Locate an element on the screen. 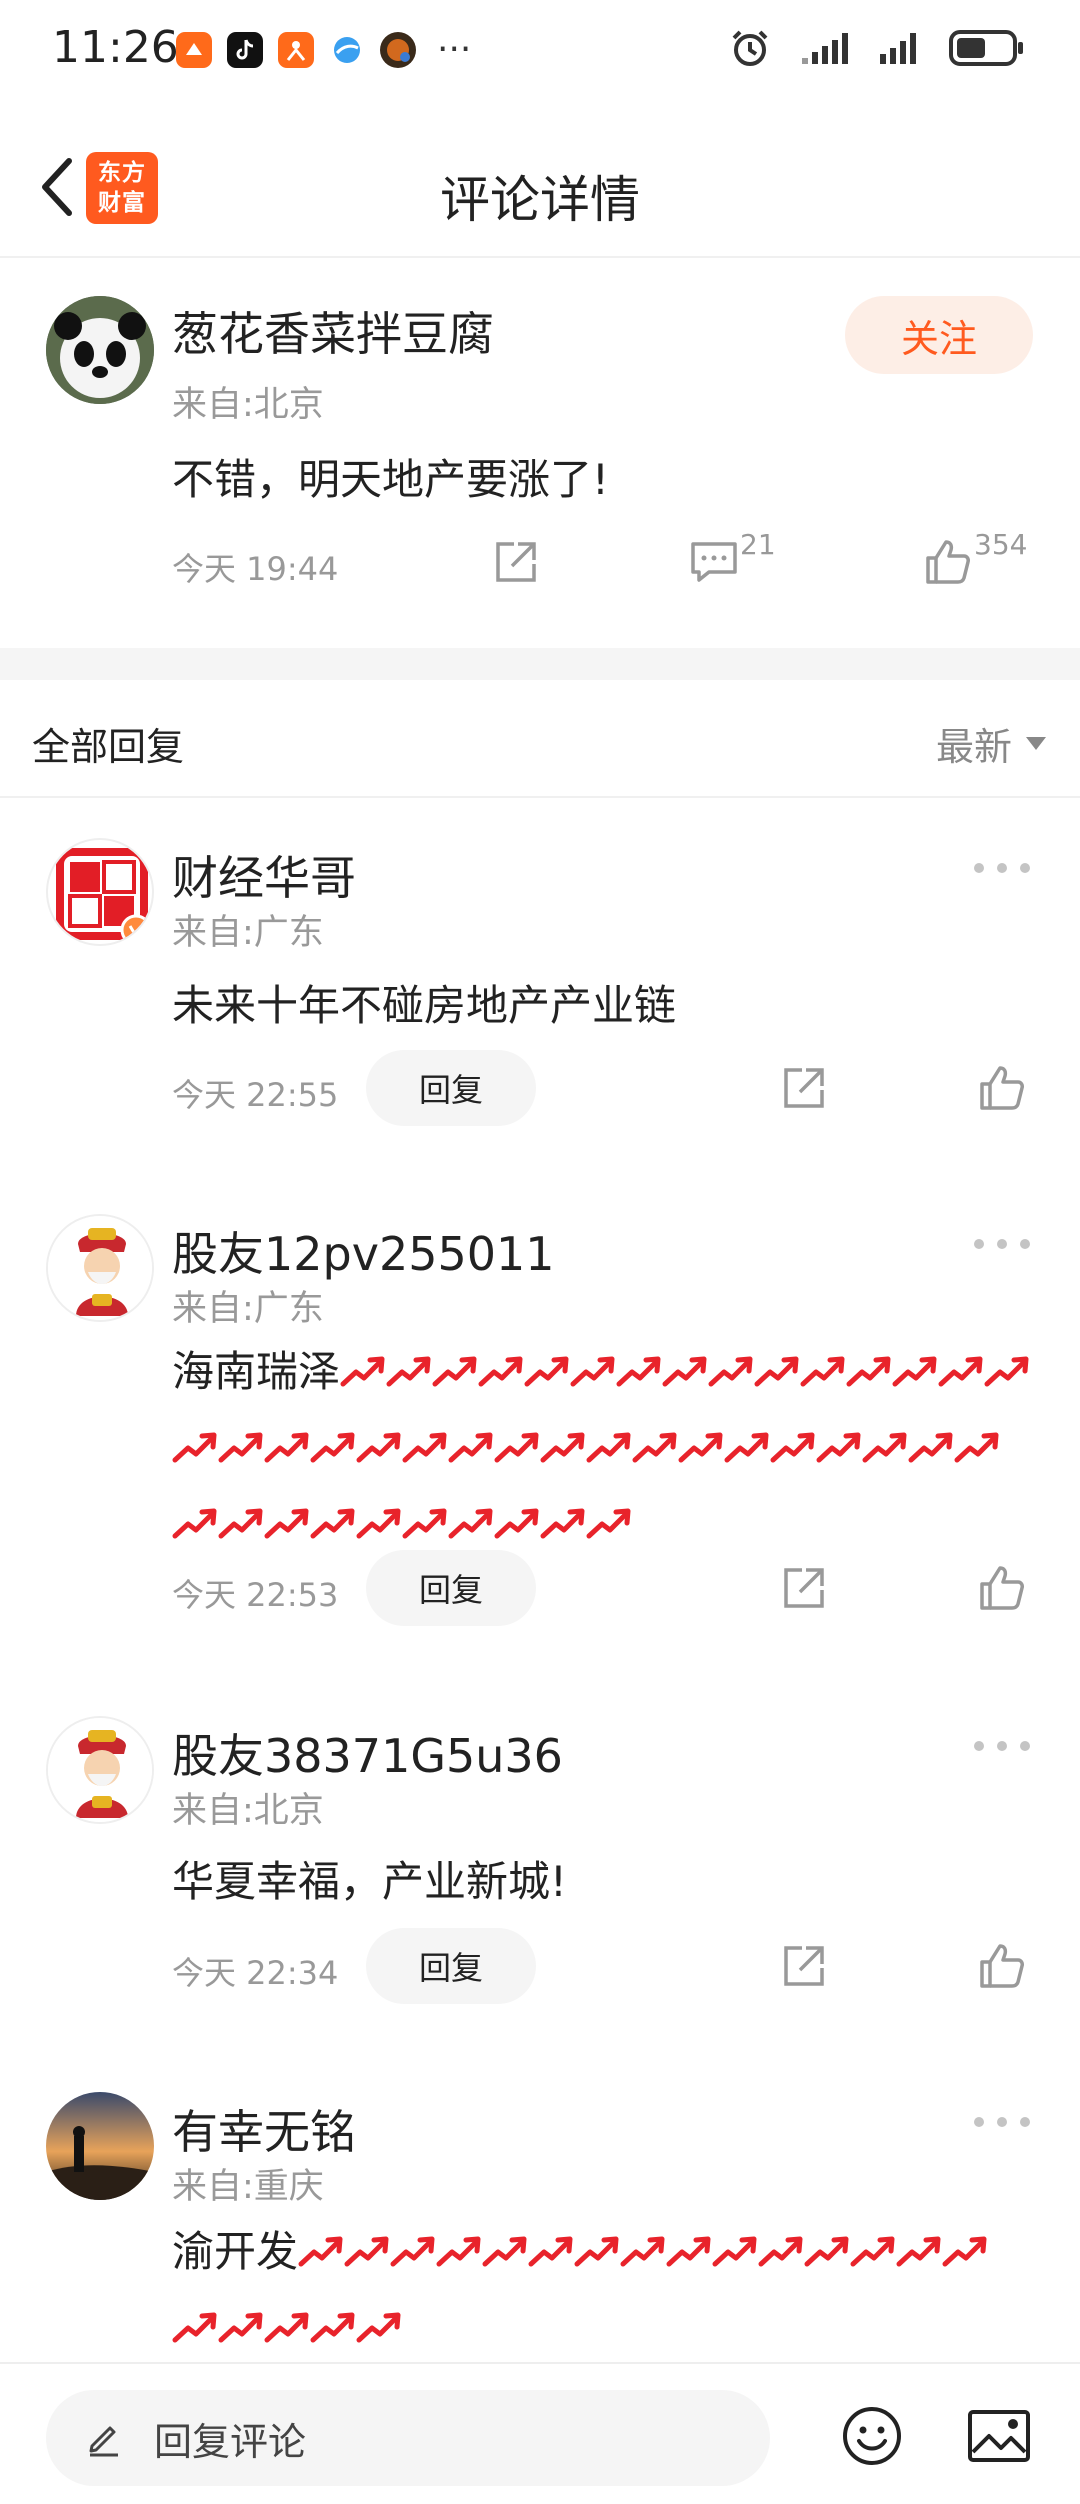 The height and width of the screenshot is (2504, 1080). location: 来自:重庆 is located at coordinates (248, 2187).